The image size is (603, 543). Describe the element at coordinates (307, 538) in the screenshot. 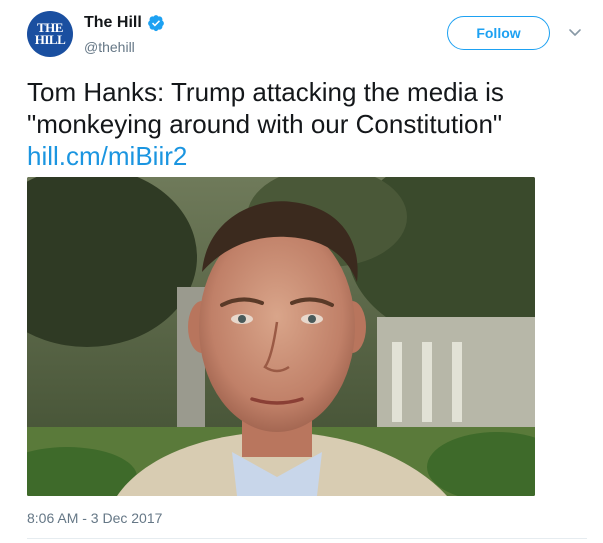

I see `divider` at that location.